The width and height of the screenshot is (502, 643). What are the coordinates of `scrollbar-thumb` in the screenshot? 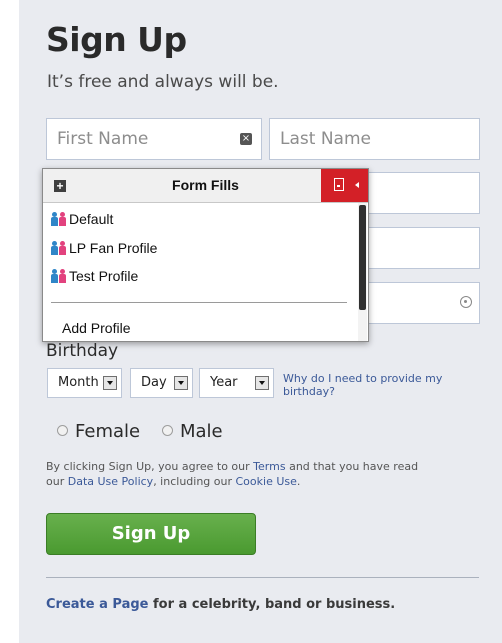 It's located at (362, 257).